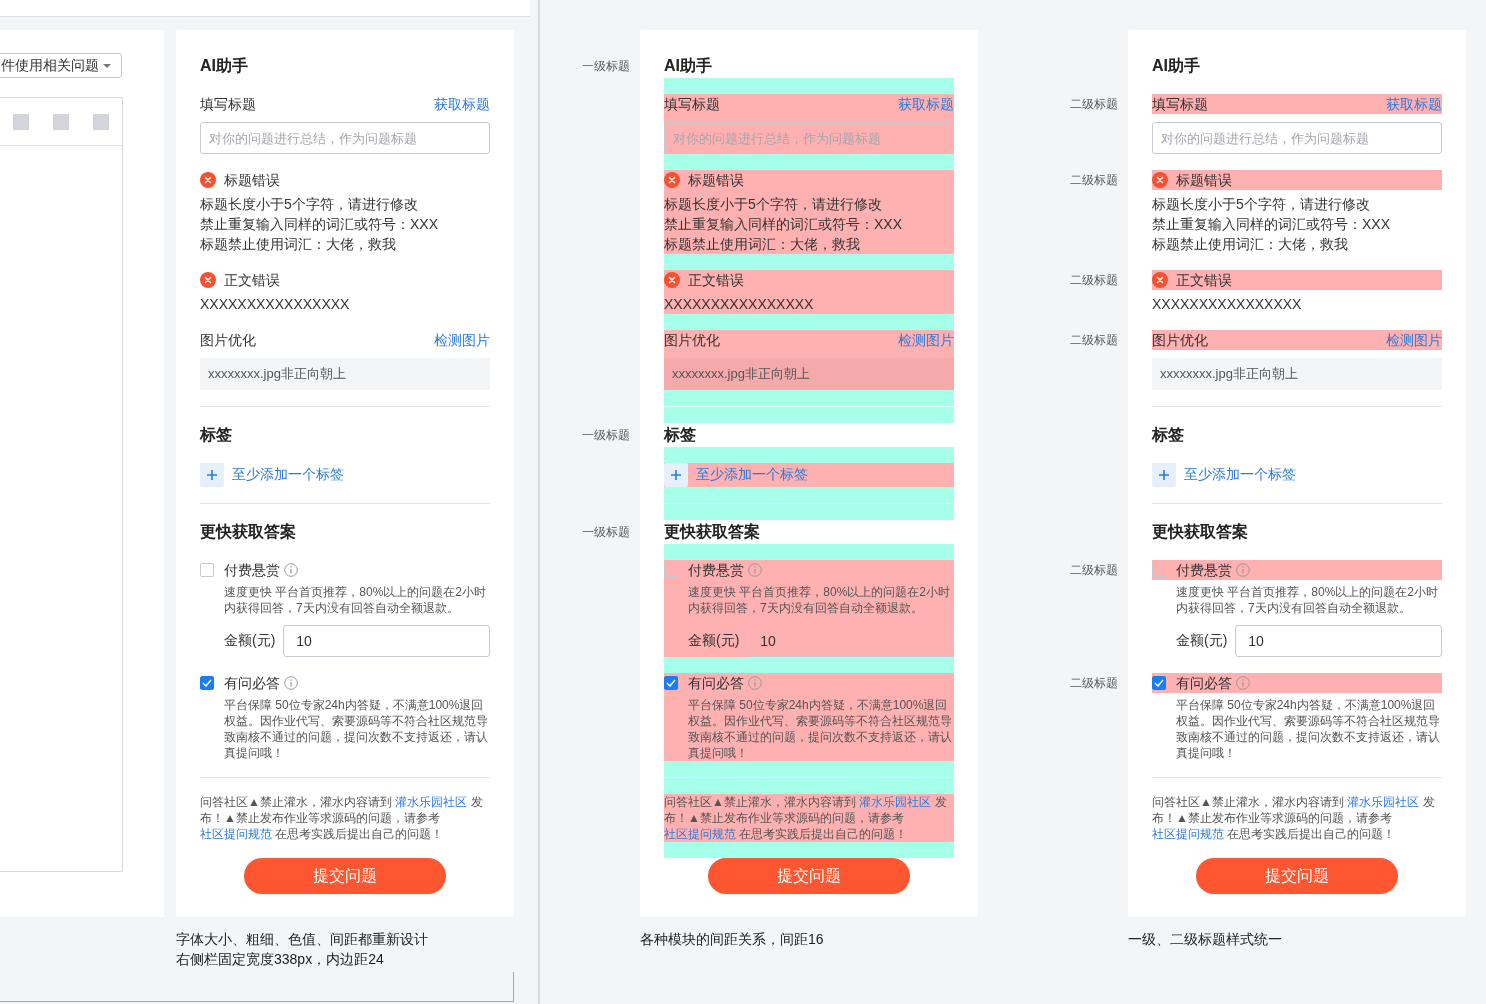 Image resolution: width=1486 pixels, height=1004 pixels. I want to click on error-title: 正文错误, so click(716, 280).